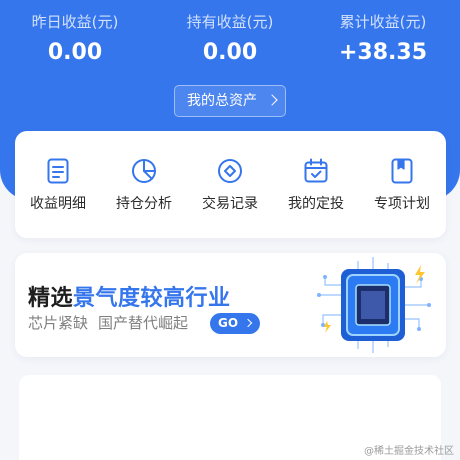  I want to click on stat-cumulative: 累计收益(元) +38.35, so click(383, 40).